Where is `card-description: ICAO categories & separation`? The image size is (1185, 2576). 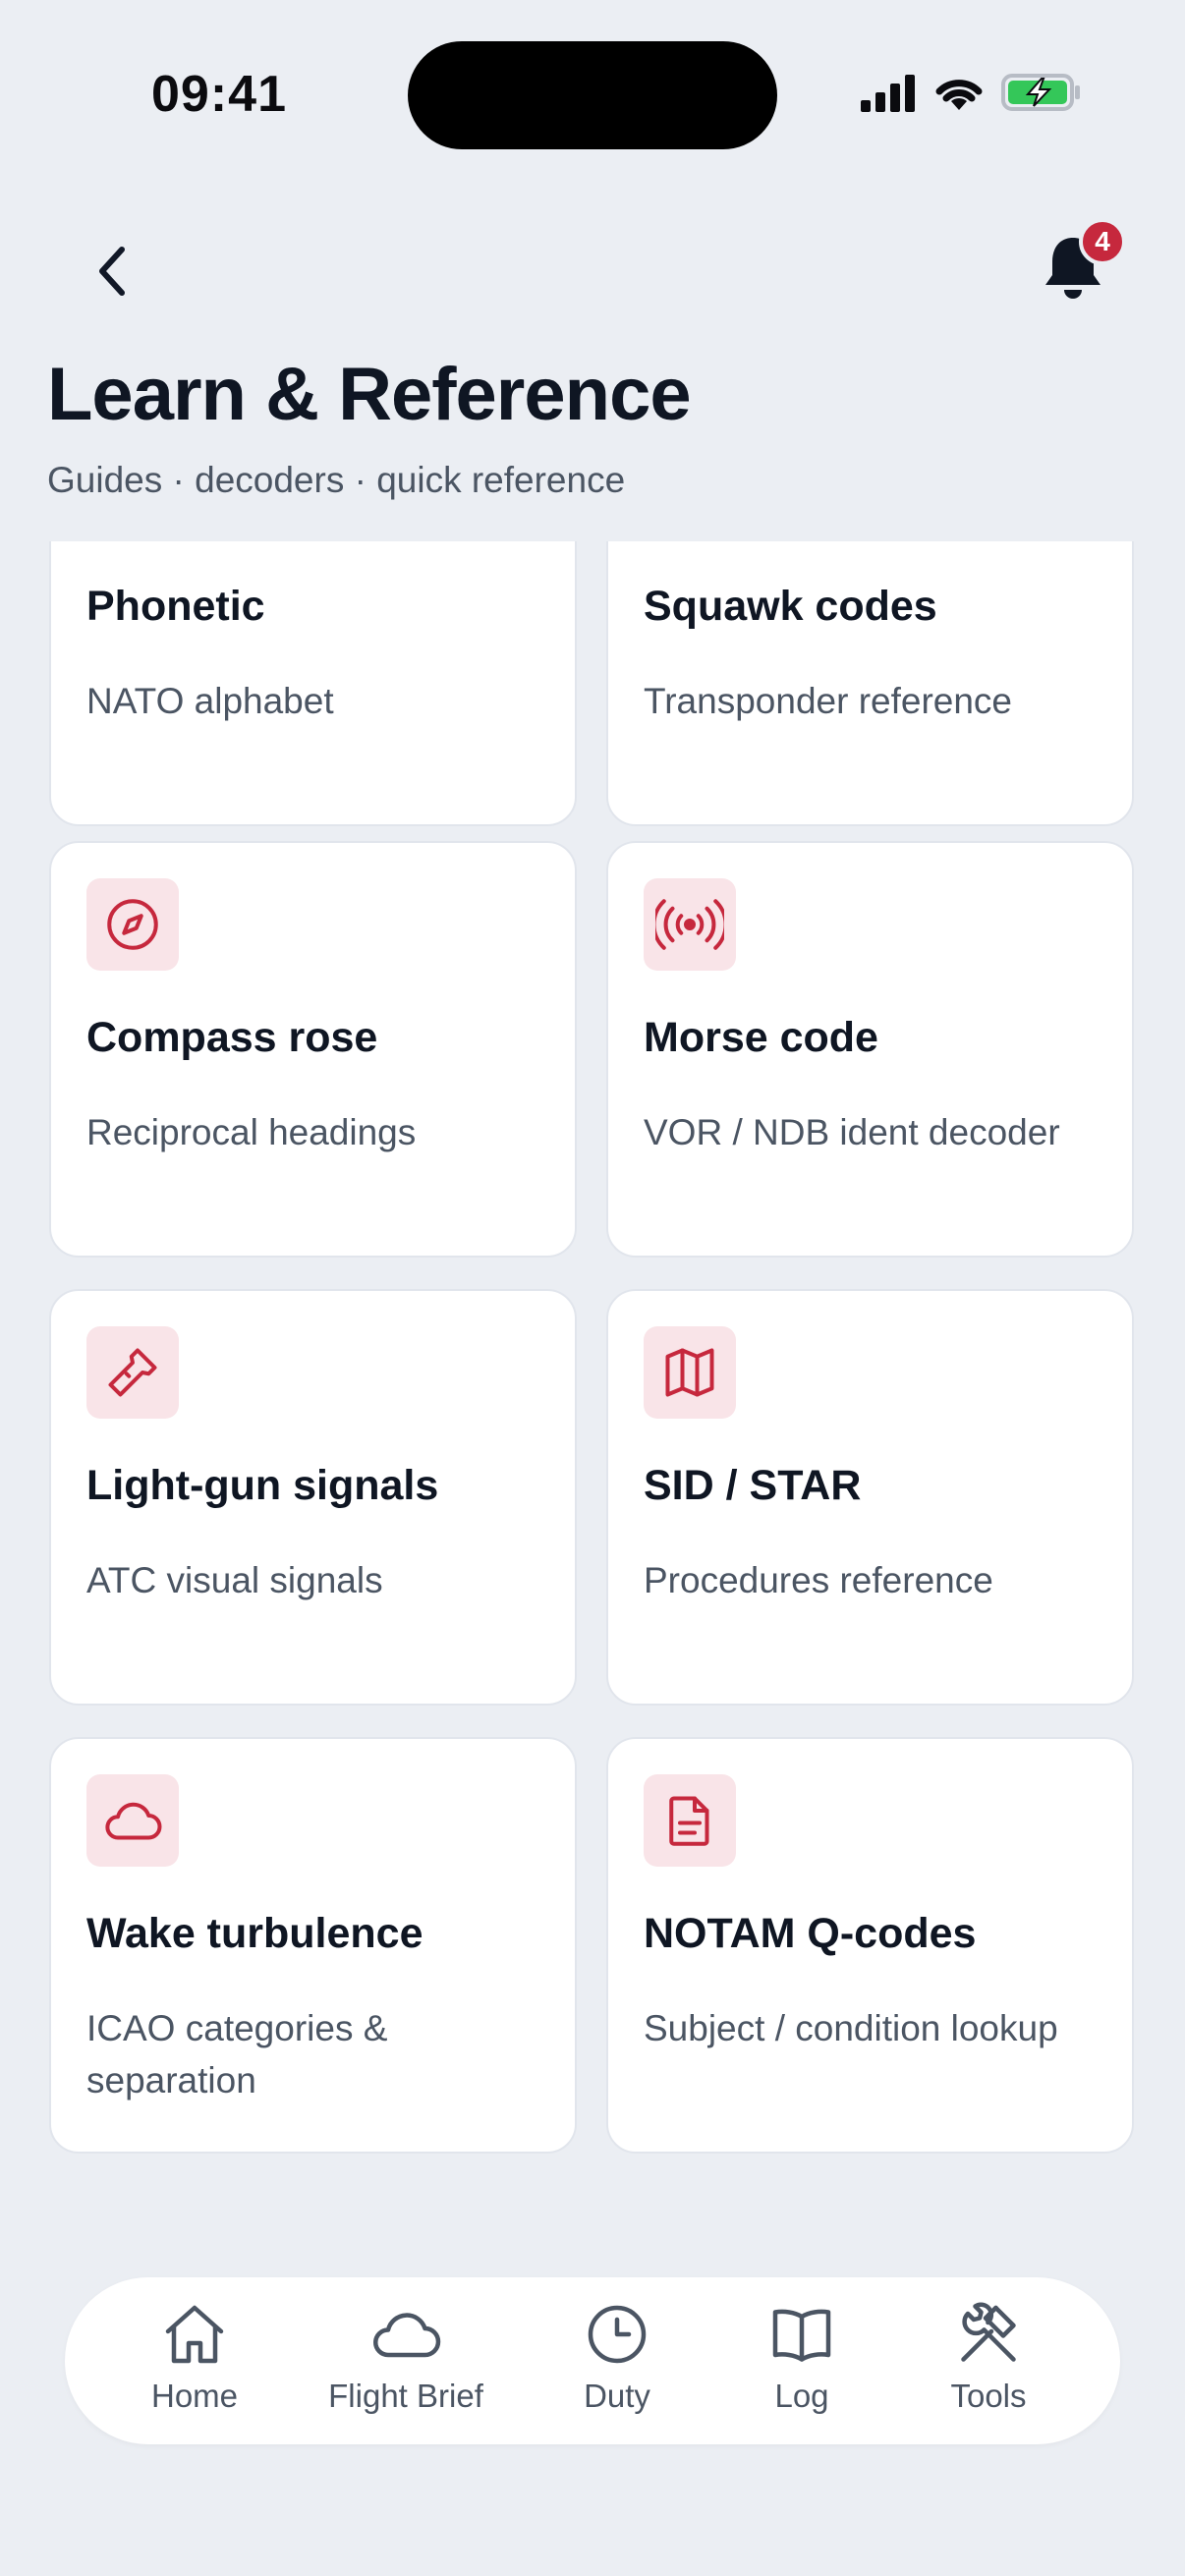 card-description: ICAO categories & separation is located at coordinates (237, 2054).